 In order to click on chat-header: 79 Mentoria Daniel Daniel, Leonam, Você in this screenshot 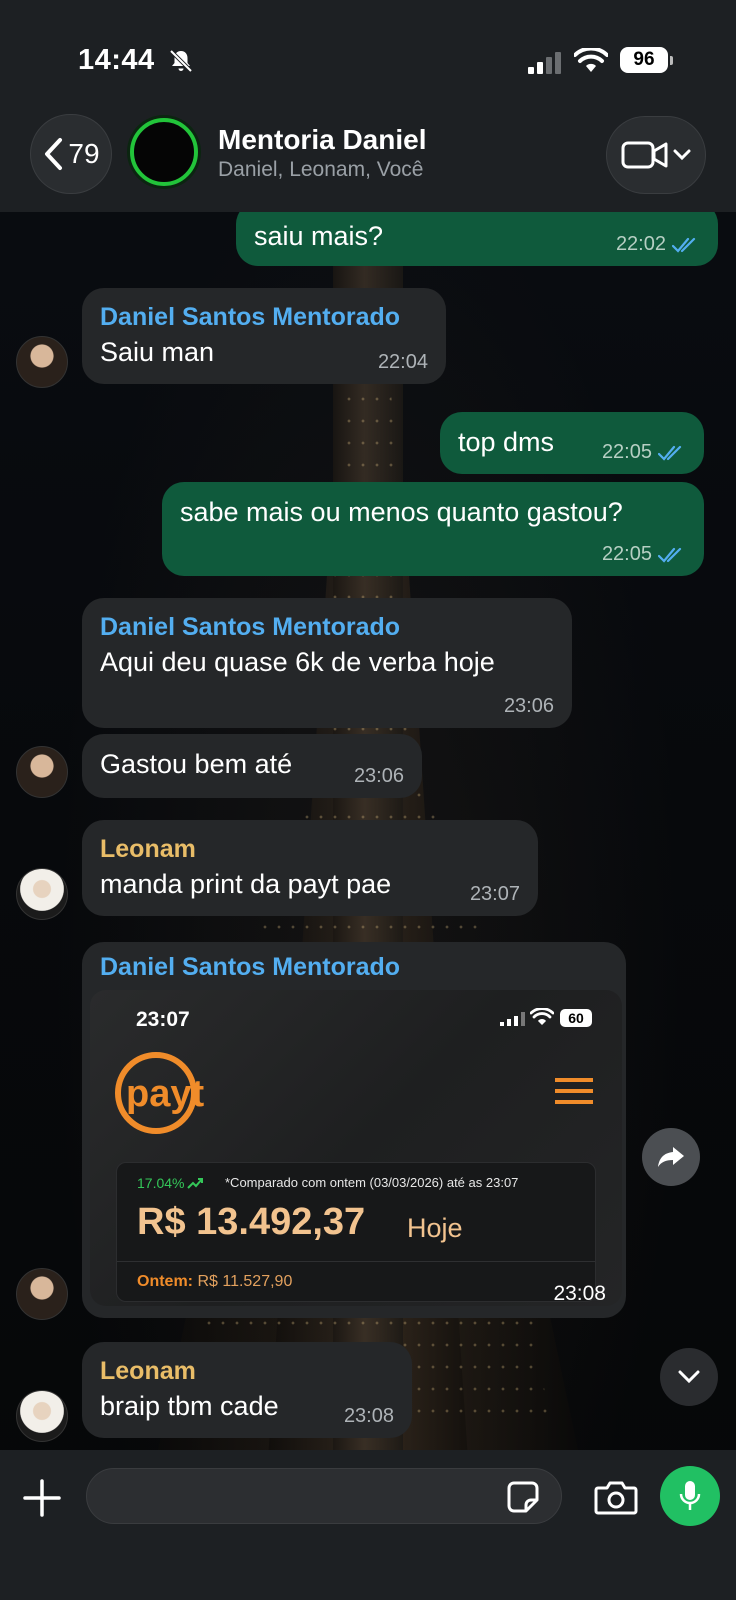, I will do `click(368, 161)`.